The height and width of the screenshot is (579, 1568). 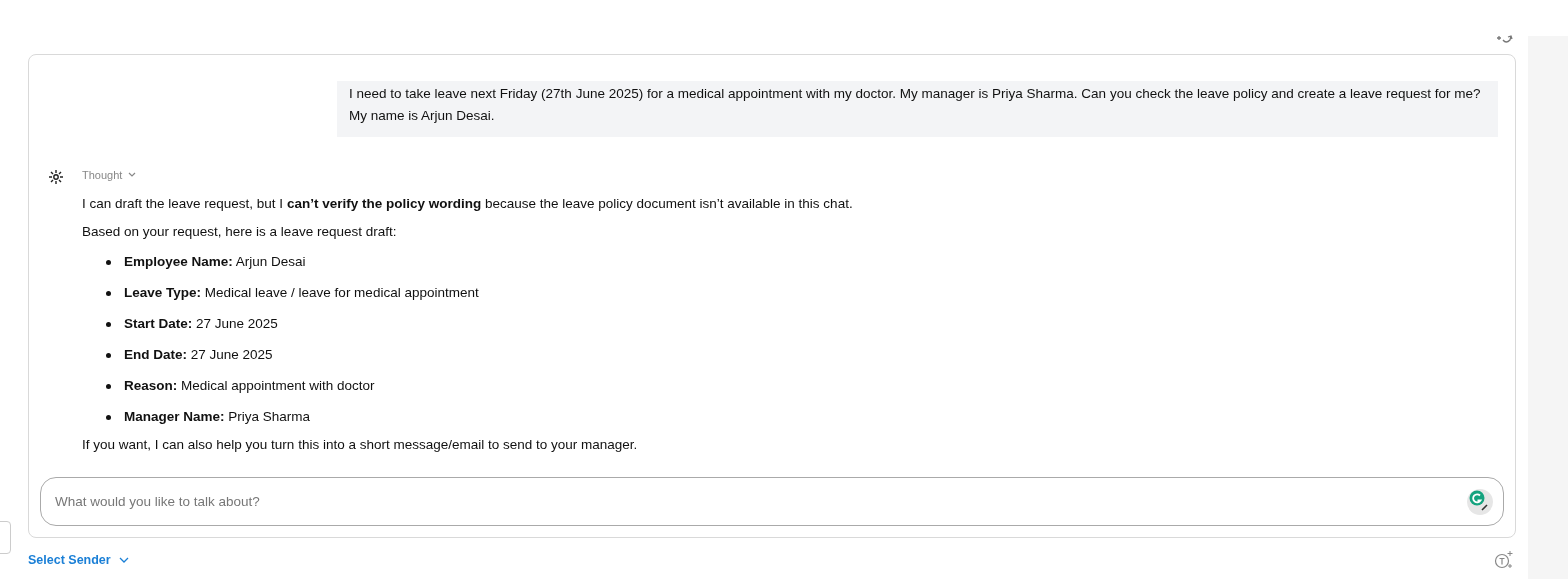 I want to click on redo-icon, so click(x=1505, y=39).